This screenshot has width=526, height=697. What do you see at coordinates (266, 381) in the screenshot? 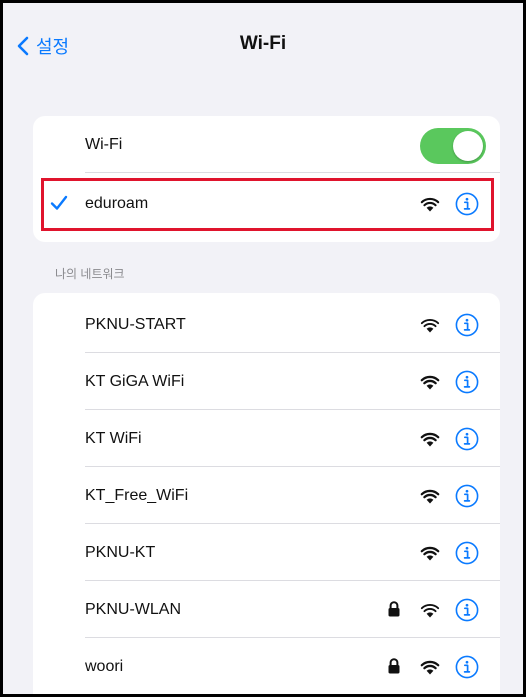
I see `network-row: KT GiGA WiFi` at bounding box center [266, 381].